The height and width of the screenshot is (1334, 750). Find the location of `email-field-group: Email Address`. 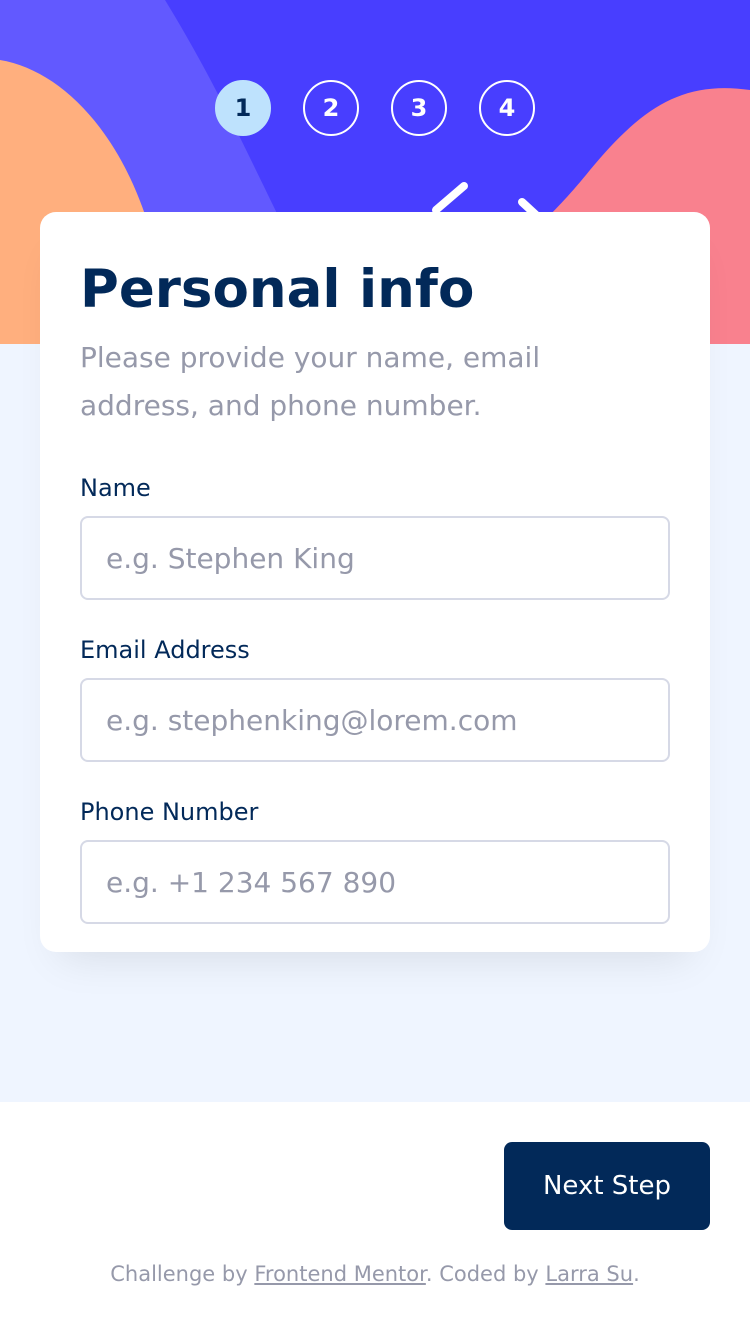

email-field-group: Email Address is located at coordinates (375, 697).